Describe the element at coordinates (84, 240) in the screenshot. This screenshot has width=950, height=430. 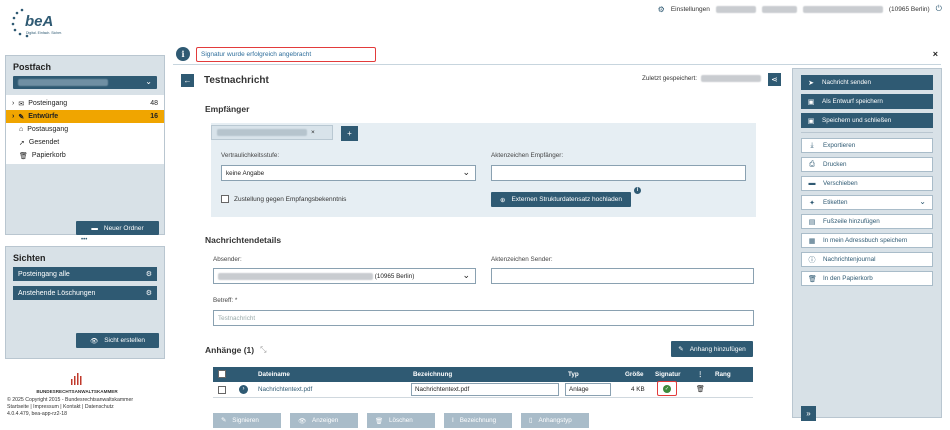
I see `resize-handle-dots-icon: •••` at that location.